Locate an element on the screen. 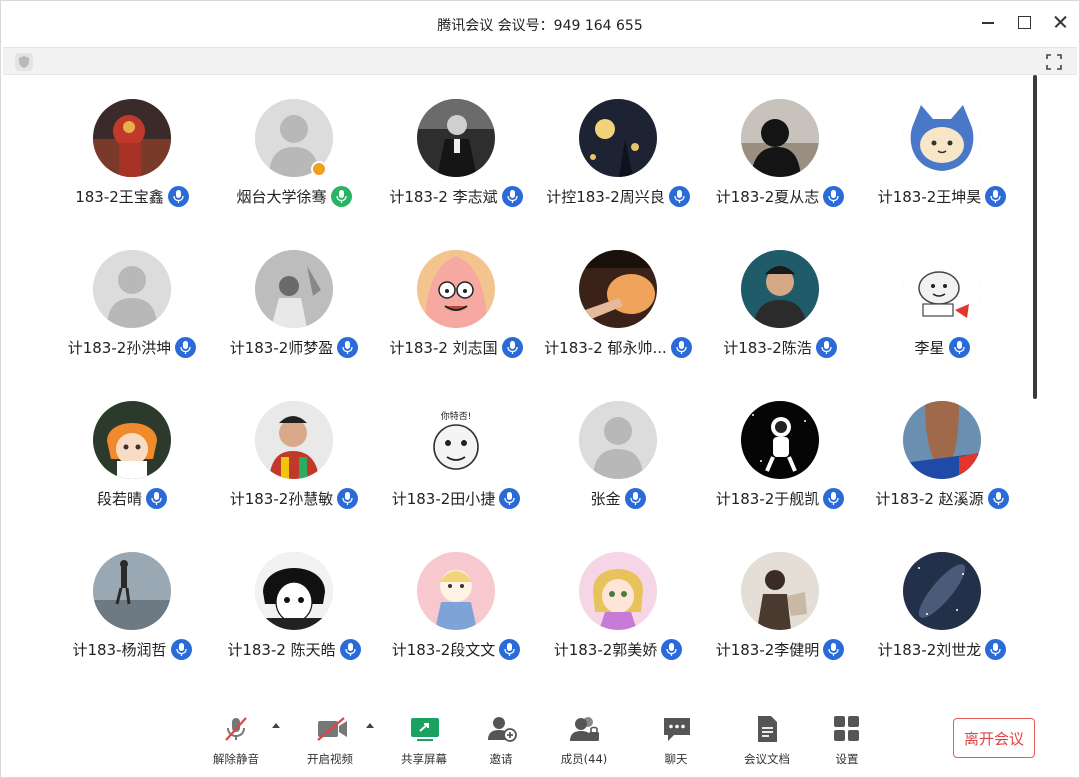 The image size is (1080, 778). participant-name-row: 烟台大学徐骞 is located at coordinates (294, 196).